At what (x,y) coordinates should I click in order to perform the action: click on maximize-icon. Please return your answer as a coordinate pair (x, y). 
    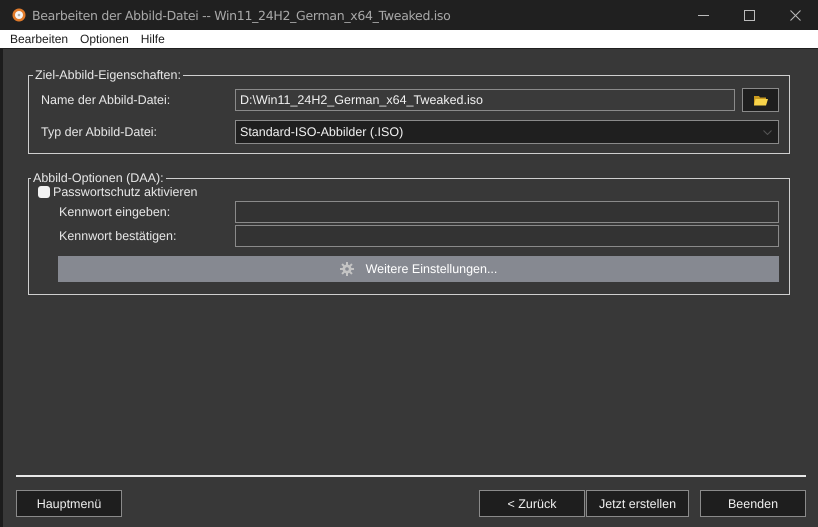
    Looking at the image, I should click on (749, 15).